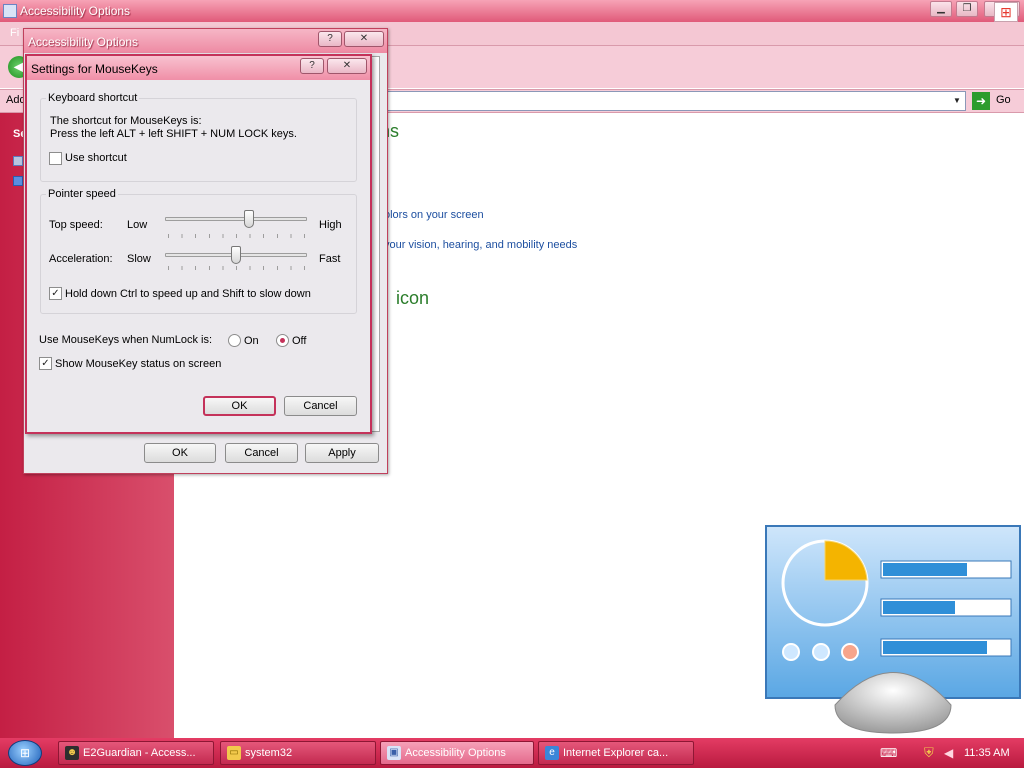 Image resolution: width=1024 pixels, height=768 pixels. Describe the element at coordinates (72, 753) in the screenshot. I see `e2guardian-icon: ☻` at that location.